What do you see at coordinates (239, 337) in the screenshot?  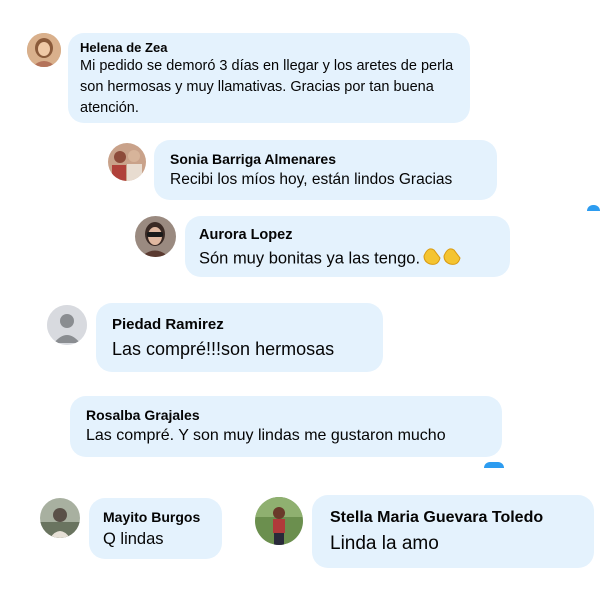 I see `comment-bubble: Piedad Ramirez Las compré!!!son hermosas` at bounding box center [239, 337].